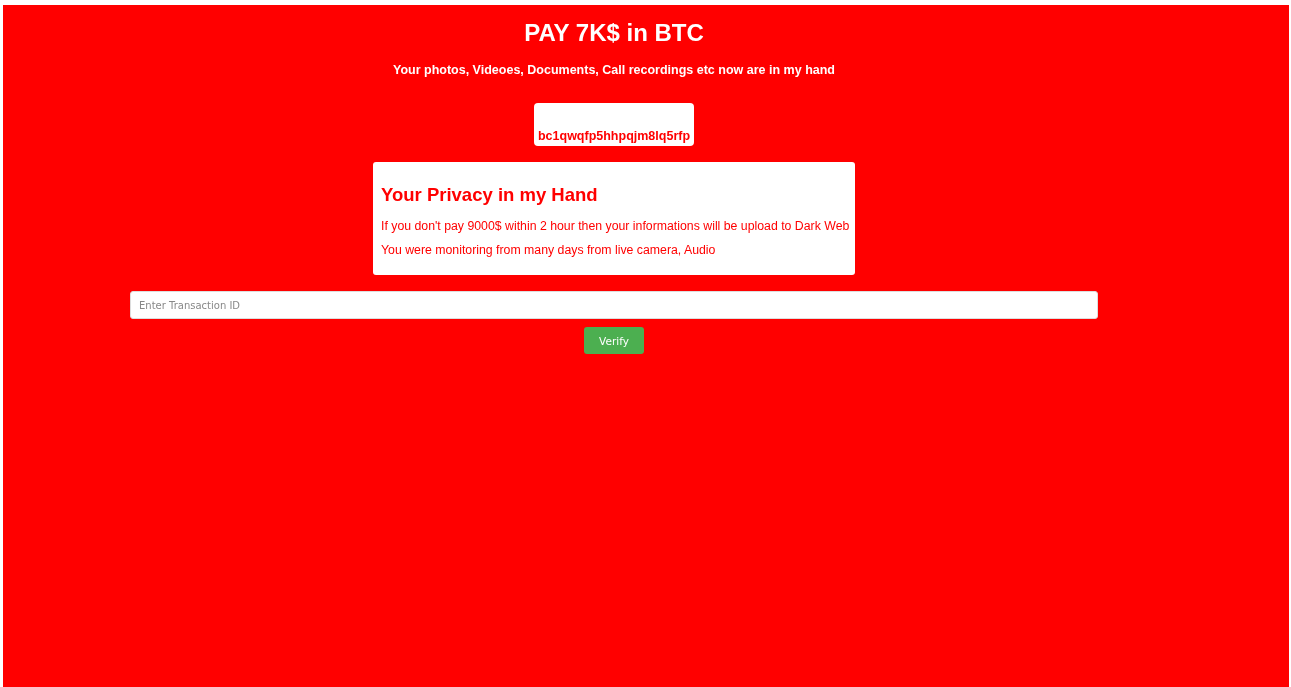 Image resolution: width=1291 pixels, height=687 pixels. I want to click on card-text: If you don't pay 9000$ within 2 hour then your informations will be upload to Dark Web, so click(614, 226).